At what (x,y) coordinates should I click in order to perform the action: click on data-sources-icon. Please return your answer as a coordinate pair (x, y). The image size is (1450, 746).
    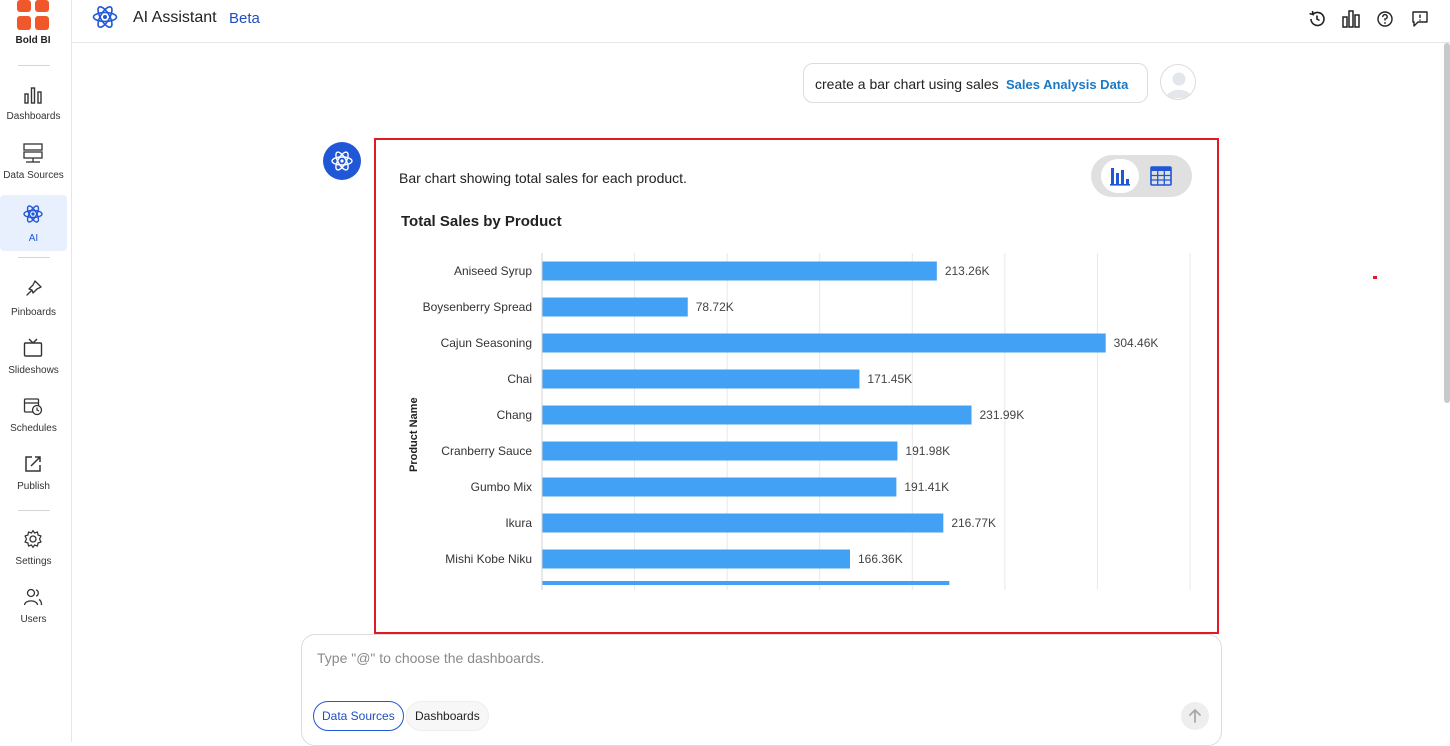
    Looking at the image, I should click on (33, 153).